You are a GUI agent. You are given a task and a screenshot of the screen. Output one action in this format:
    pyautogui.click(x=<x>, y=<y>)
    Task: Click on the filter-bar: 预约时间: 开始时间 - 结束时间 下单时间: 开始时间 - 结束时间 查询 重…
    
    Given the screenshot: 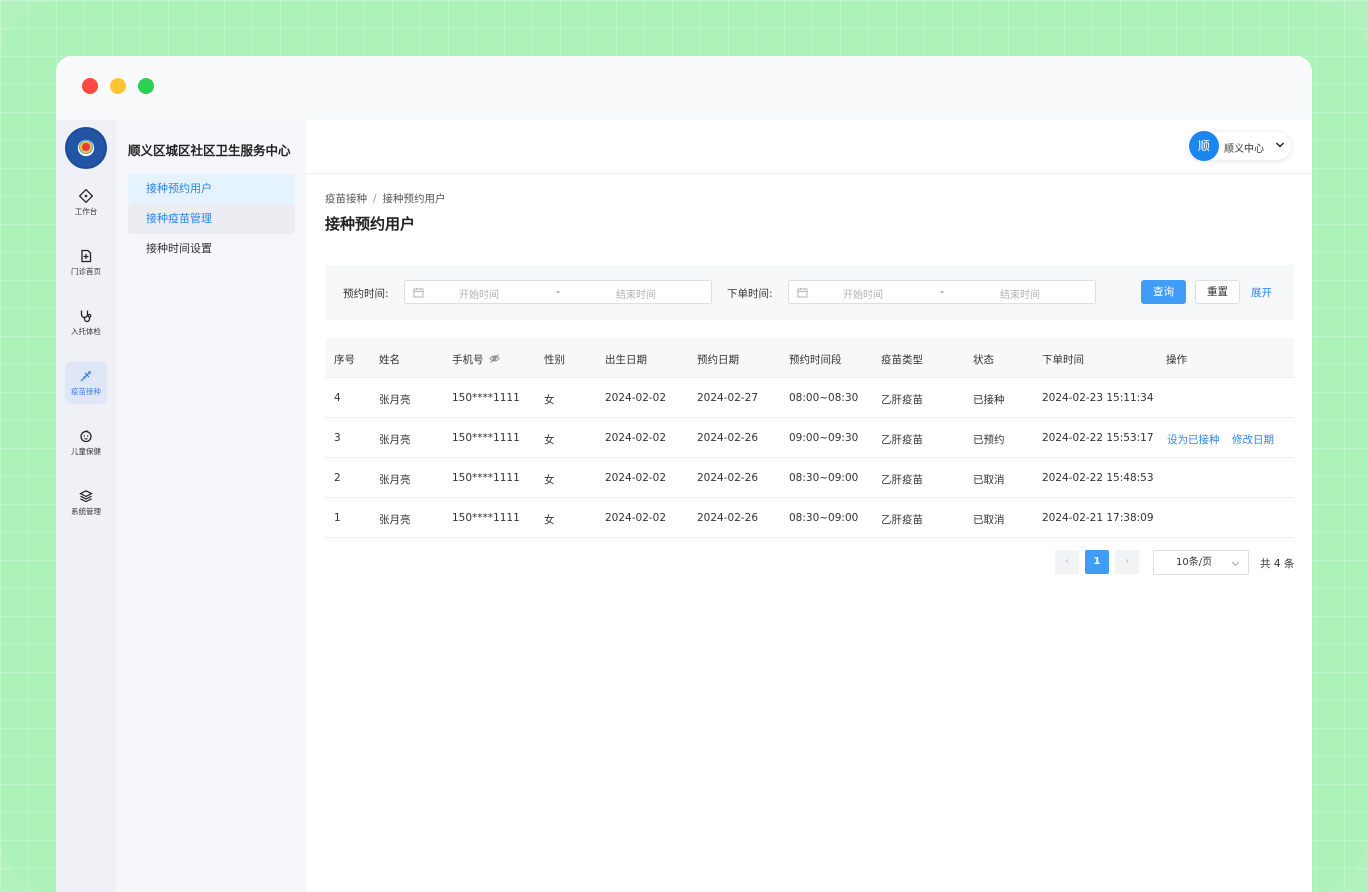 What is the action you would take?
    pyautogui.click(x=809, y=292)
    